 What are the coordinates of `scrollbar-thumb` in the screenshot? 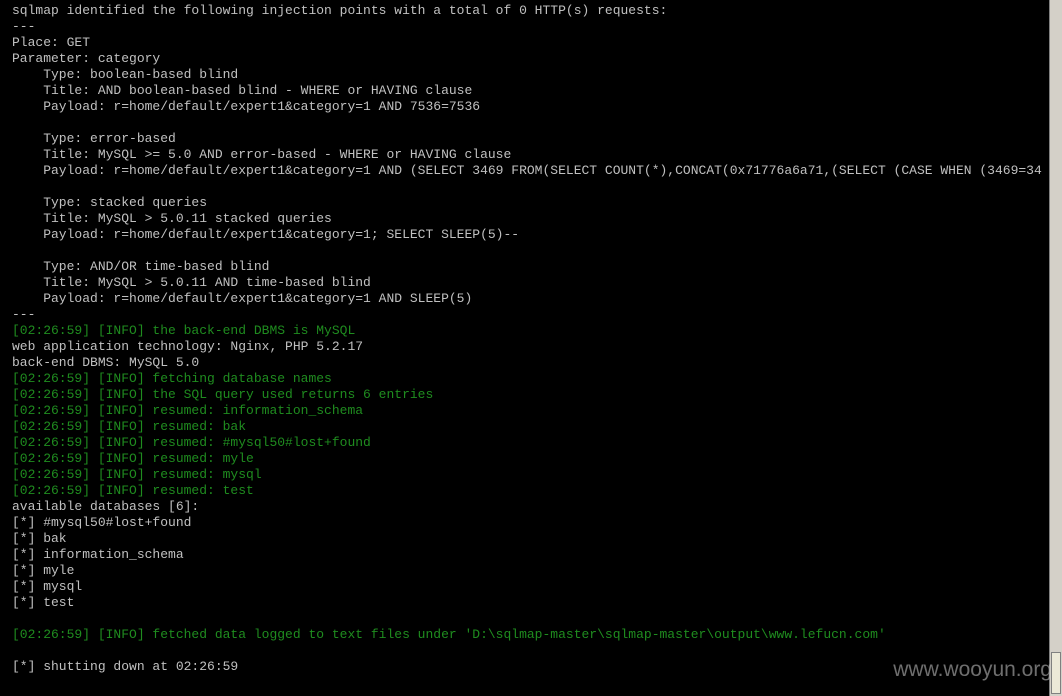 It's located at (1056, 673).